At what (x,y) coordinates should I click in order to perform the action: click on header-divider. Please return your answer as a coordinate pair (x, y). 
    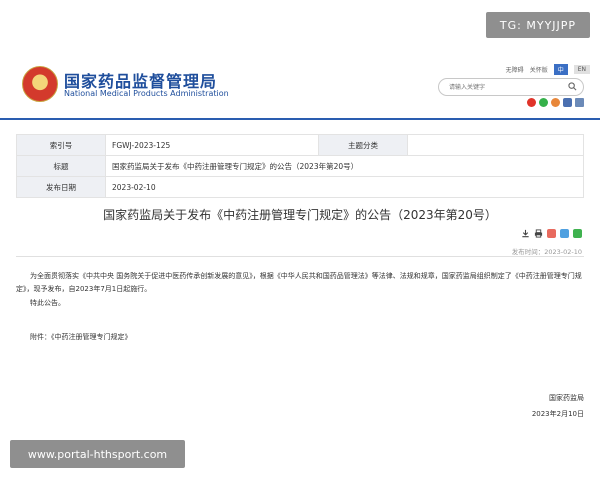
    Looking at the image, I should click on (300, 119).